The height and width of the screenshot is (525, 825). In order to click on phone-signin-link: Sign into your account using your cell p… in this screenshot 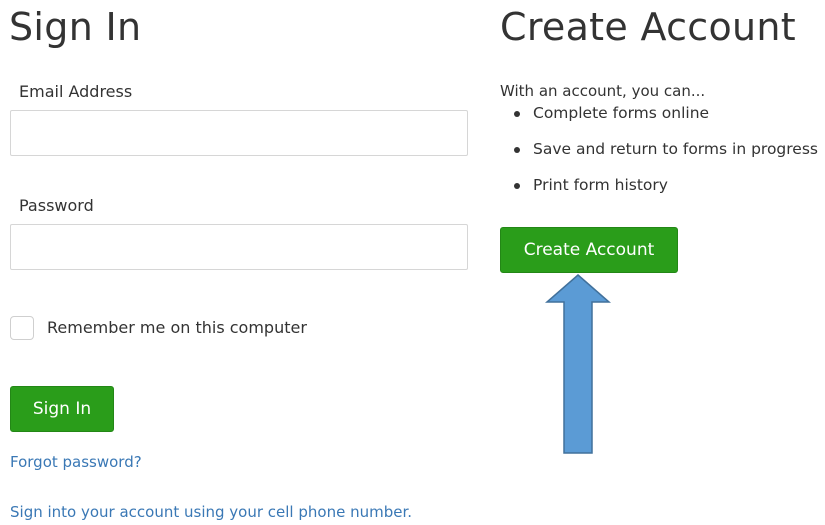, I will do `click(211, 512)`.